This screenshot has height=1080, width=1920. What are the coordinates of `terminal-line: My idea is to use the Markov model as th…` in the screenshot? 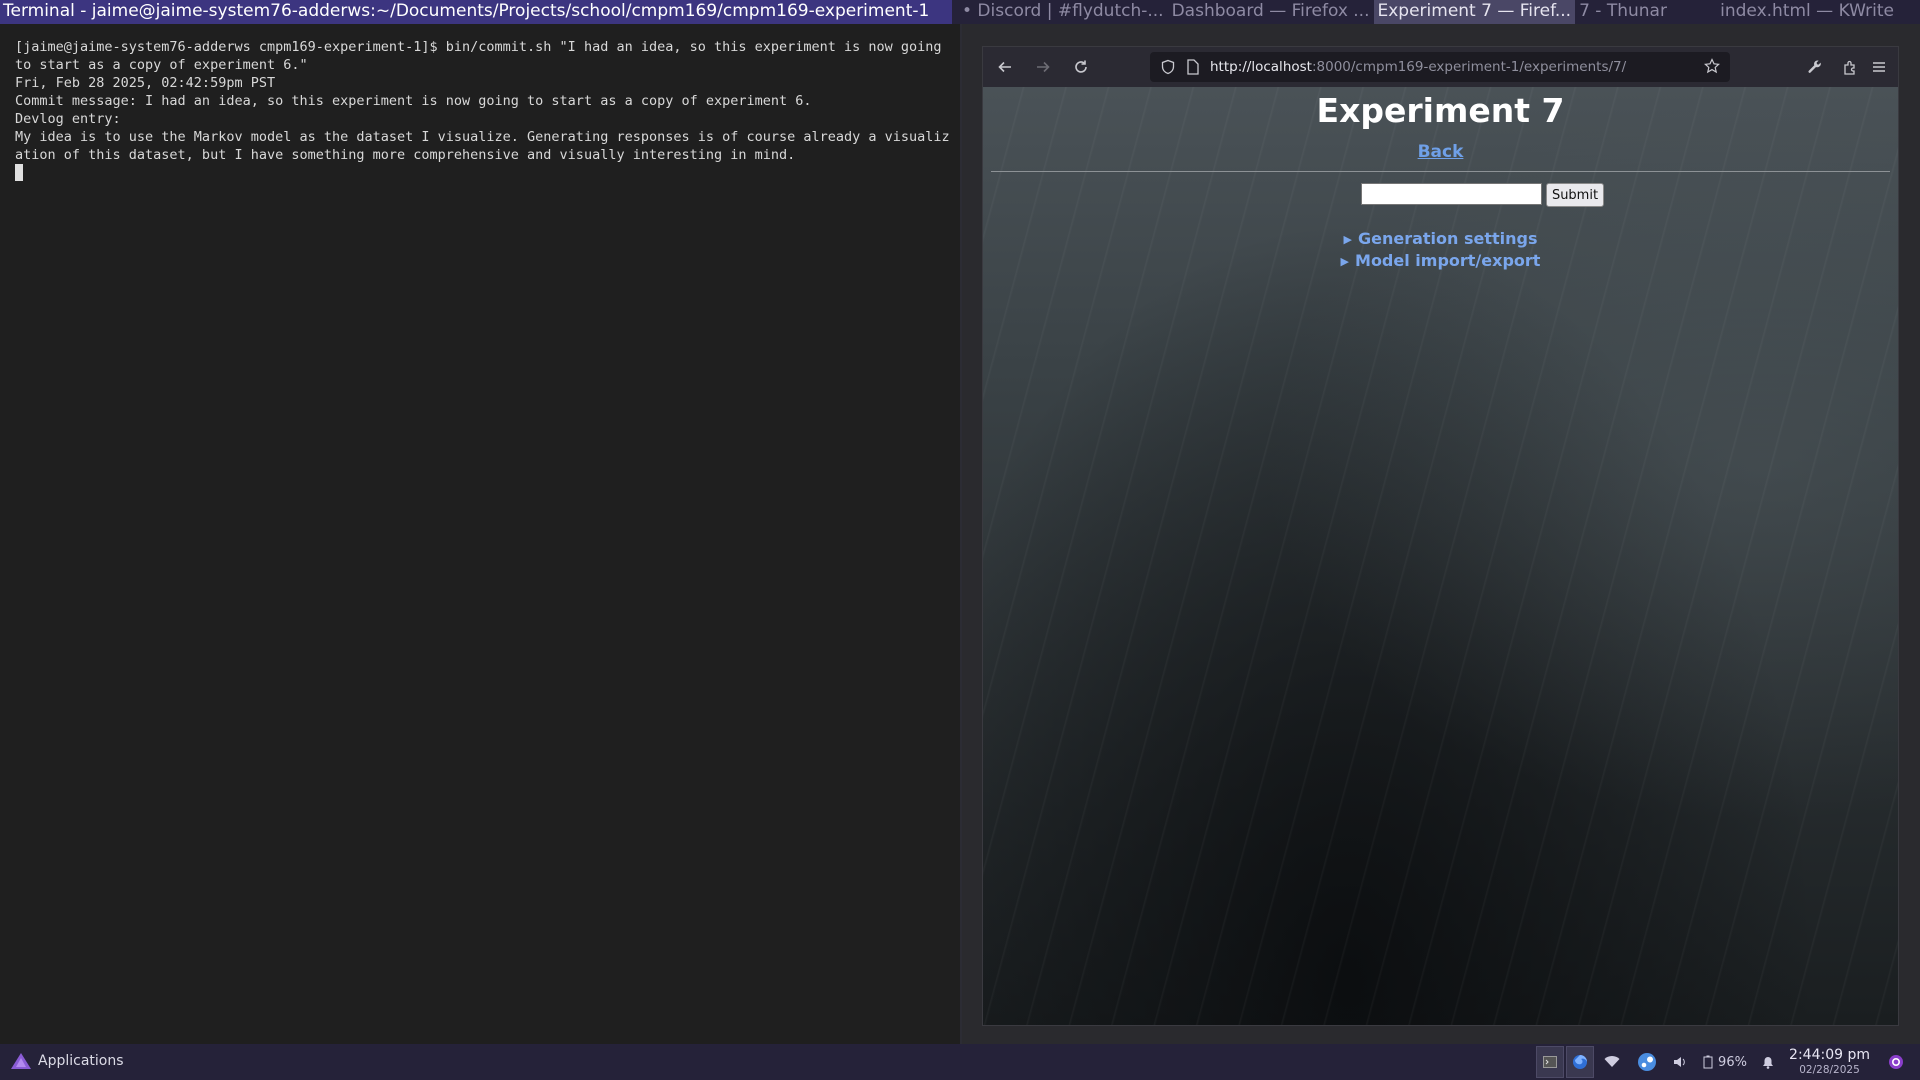 It's located at (482, 146).